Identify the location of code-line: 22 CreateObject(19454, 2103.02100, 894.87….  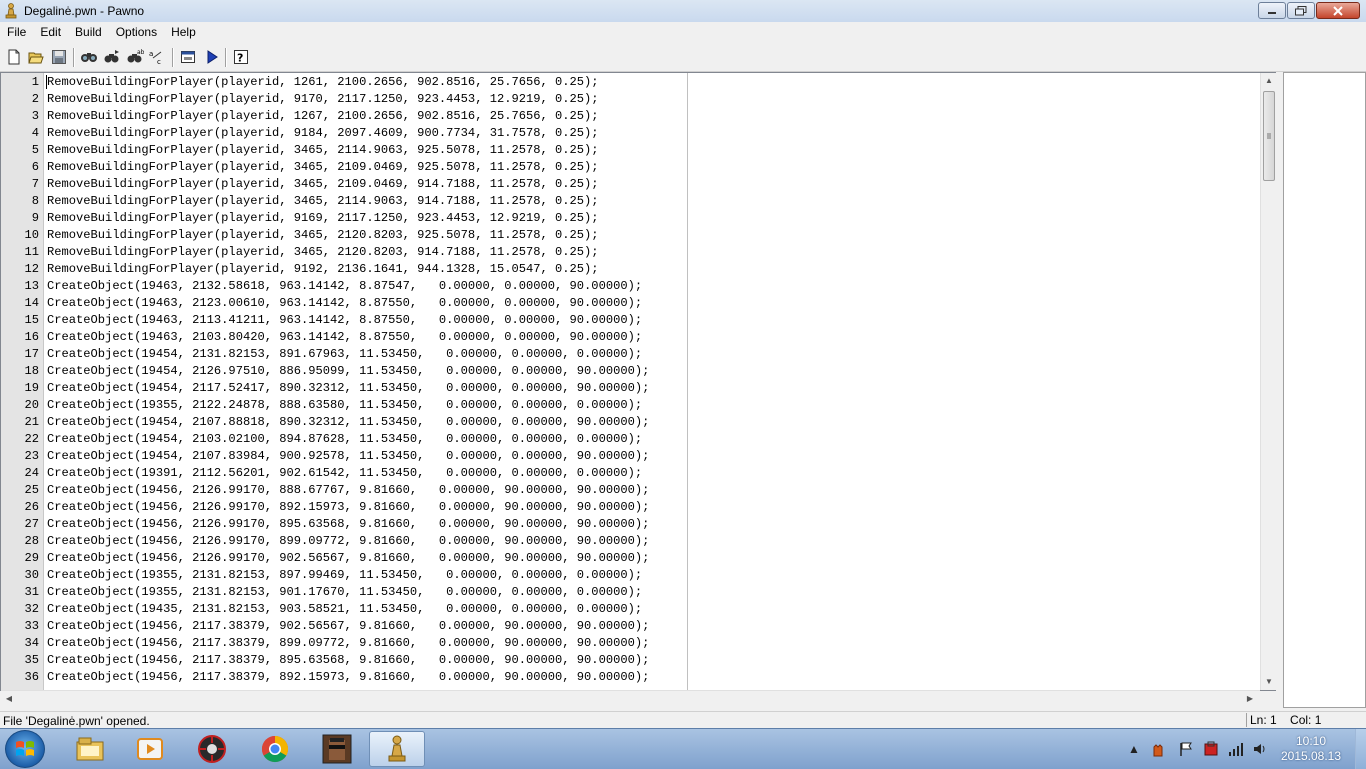
(632, 439).